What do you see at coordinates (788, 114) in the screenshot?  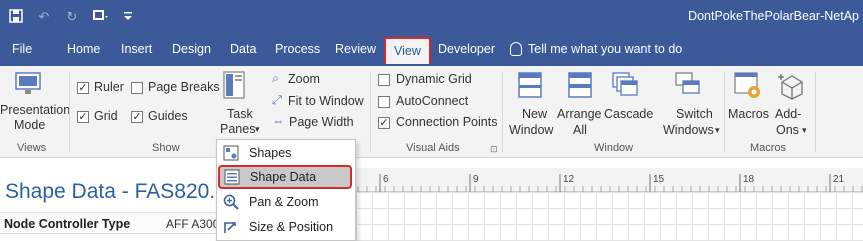 I see `addons-button: Add-` at bounding box center [788, 114].